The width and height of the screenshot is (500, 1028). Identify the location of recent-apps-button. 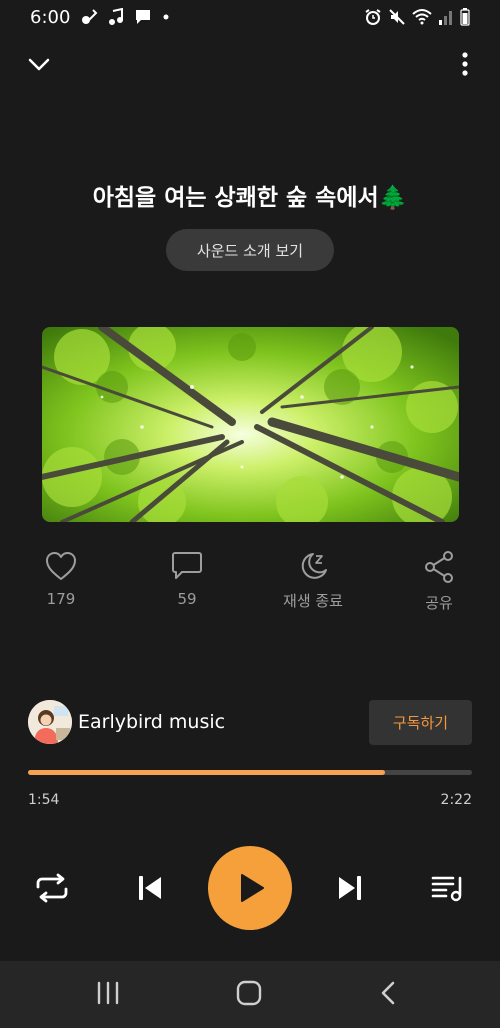
(108, 995).